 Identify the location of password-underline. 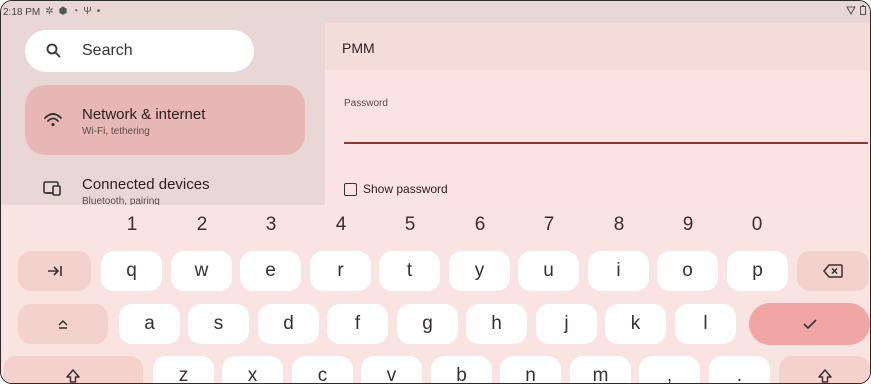
(606, 143).